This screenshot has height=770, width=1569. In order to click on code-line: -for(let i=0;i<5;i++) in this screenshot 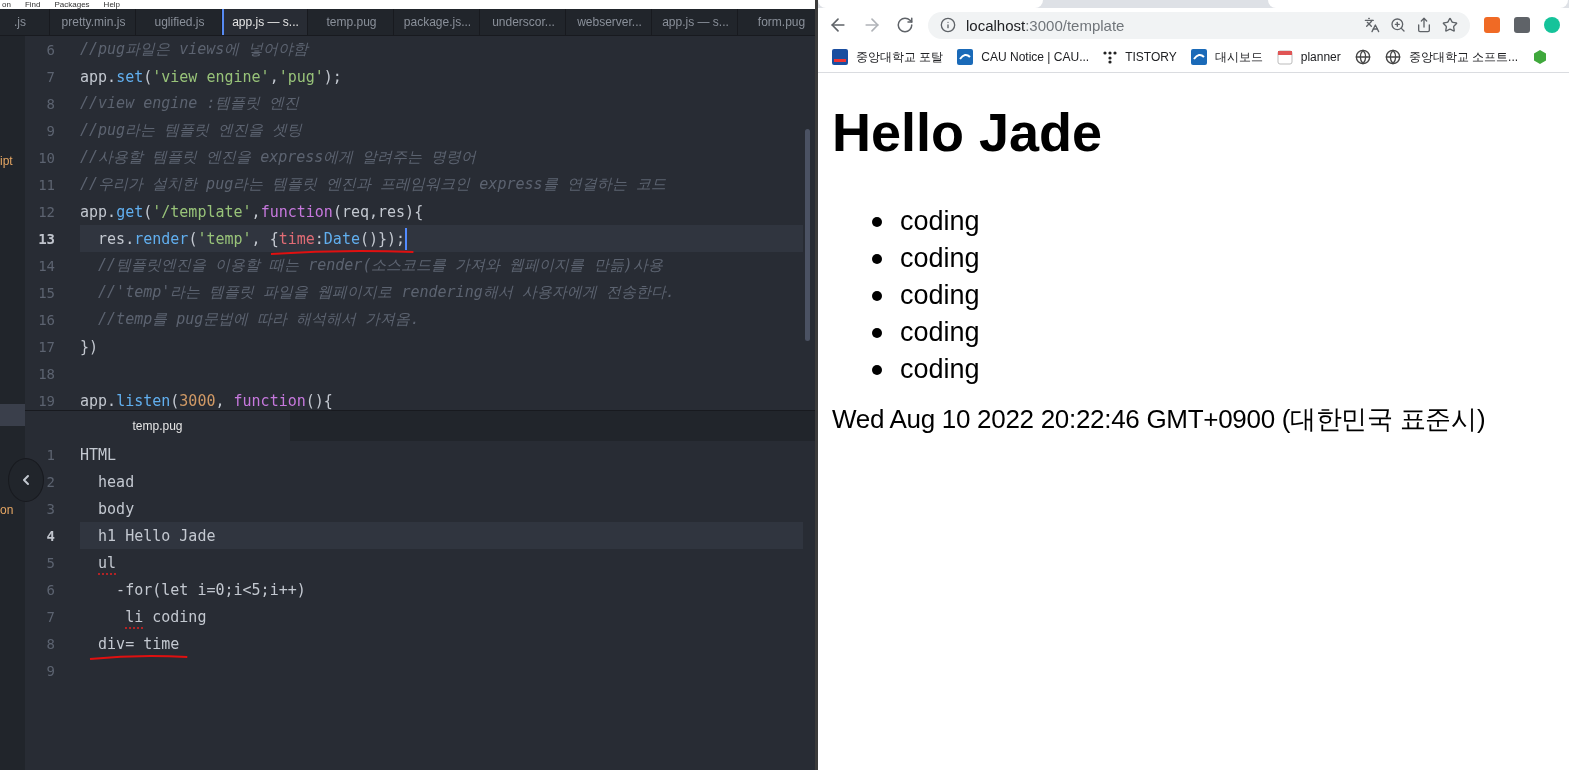, I will do `click(211, 590)`.